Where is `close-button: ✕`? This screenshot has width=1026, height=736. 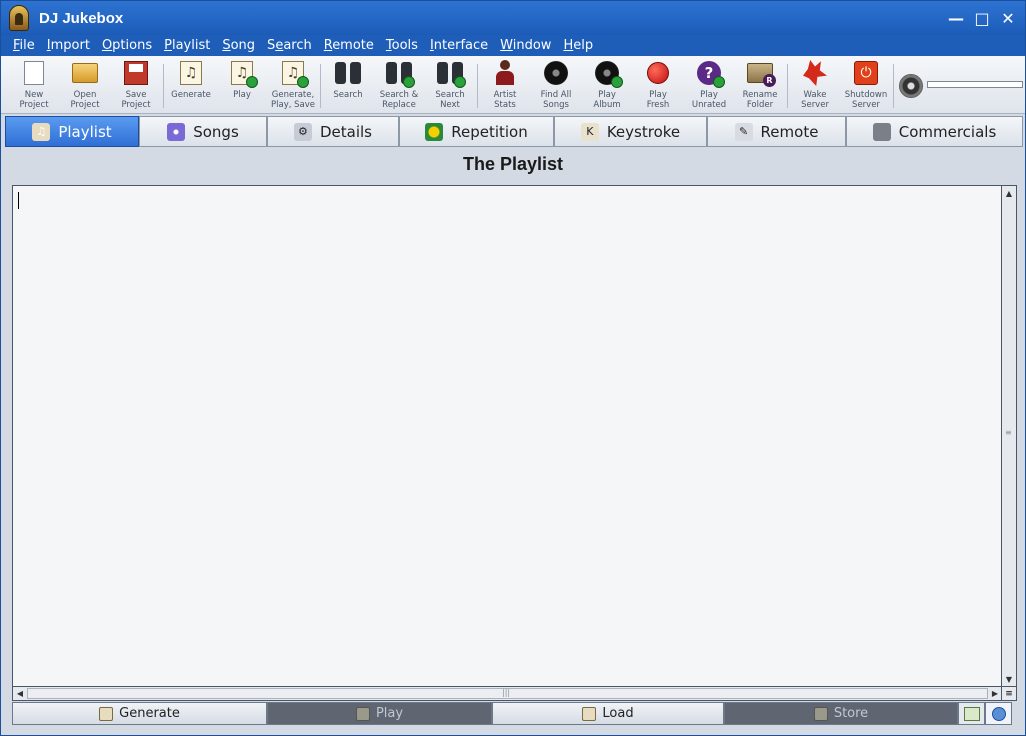 close-button: ✕ is located at coordinates (1008, 18).